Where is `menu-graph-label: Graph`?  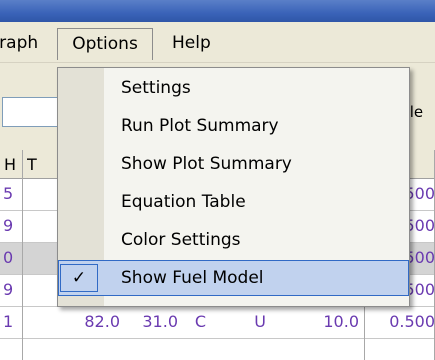 menu-graph-label: Graph is located at coordinates (19, 43).